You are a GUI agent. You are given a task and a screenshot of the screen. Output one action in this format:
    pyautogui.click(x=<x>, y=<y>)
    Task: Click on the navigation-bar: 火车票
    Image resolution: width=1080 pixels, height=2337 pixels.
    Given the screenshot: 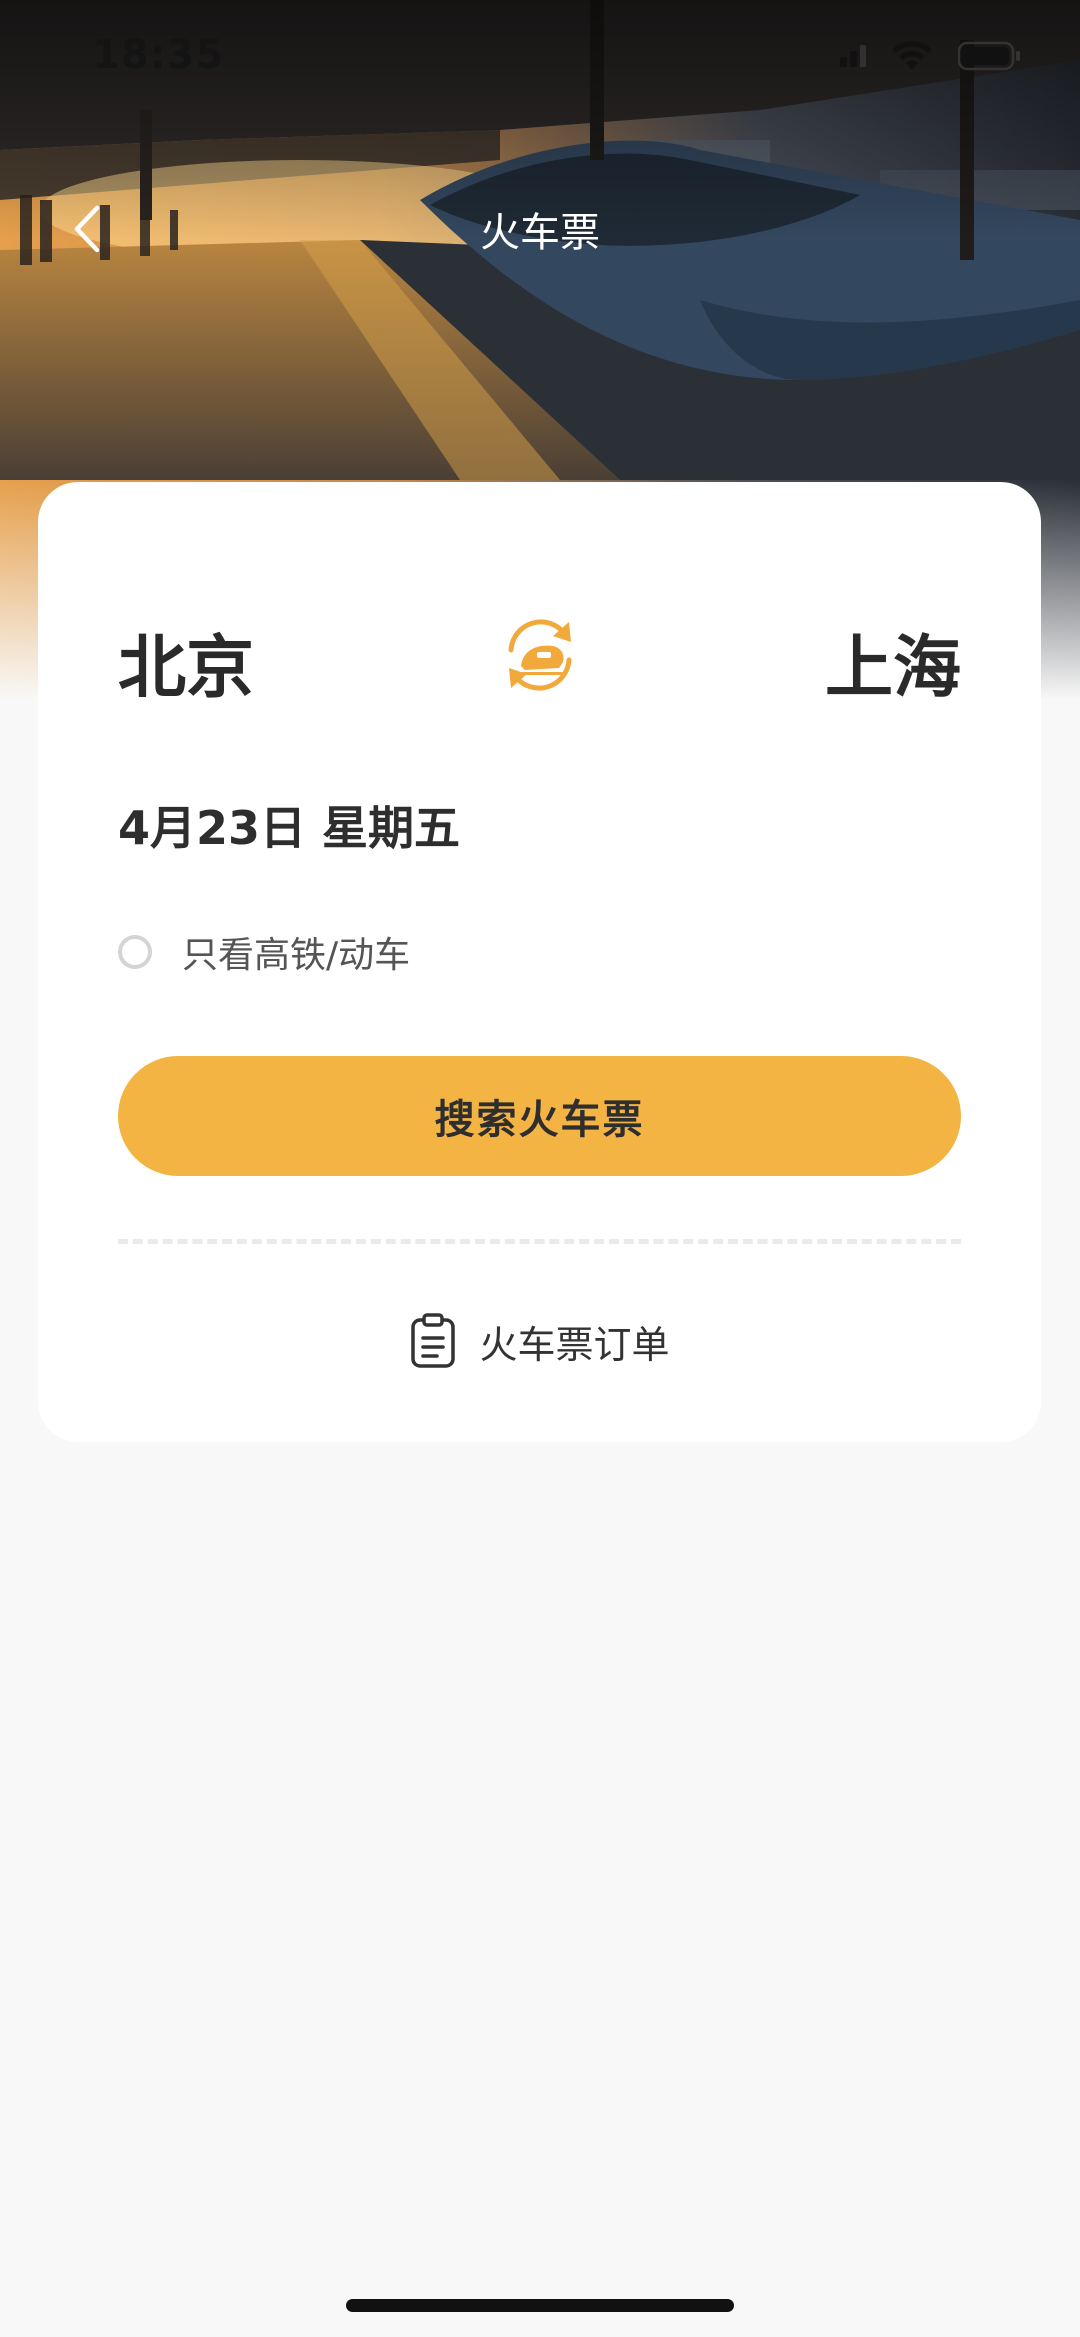 What is the action you would take?
    pyautogui.click(x=540, y=230)
    